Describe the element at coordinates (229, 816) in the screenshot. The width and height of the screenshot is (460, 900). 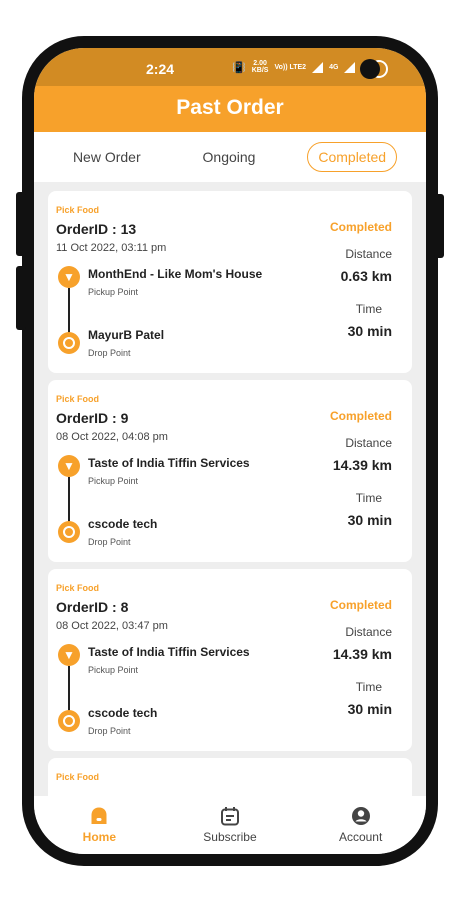
I see `calendar-icon` at that location.